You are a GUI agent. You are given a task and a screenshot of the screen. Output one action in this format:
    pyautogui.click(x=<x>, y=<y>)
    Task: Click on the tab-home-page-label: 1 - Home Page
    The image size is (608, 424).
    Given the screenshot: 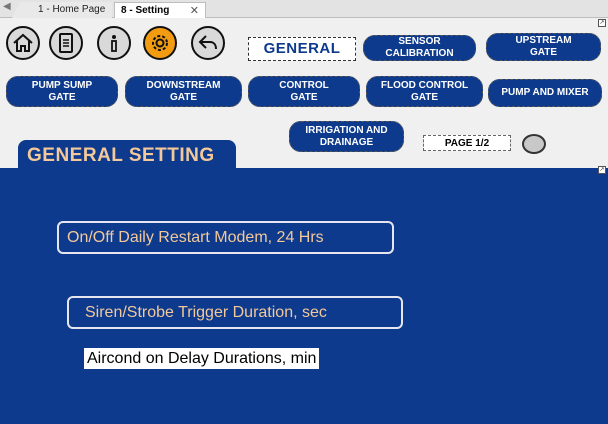 What is the action you would take?
    pyautogui.click(x=72, y=9)
    